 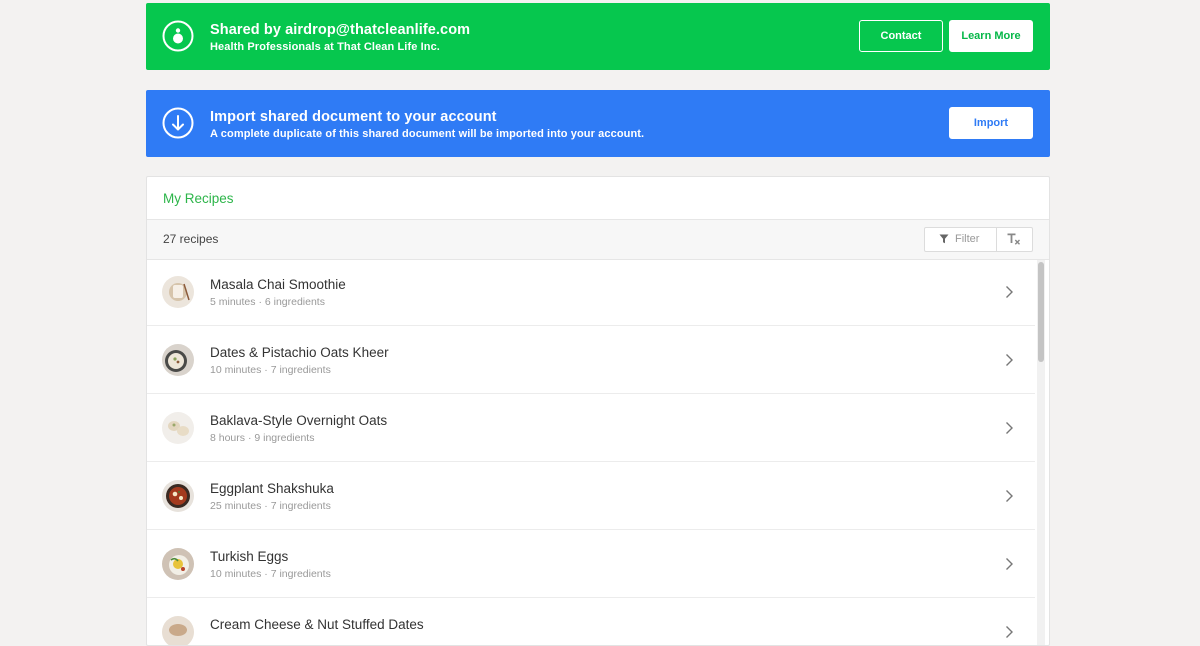 I want to click on import-title: Import shared document to your account, so click(x=353, y=117).